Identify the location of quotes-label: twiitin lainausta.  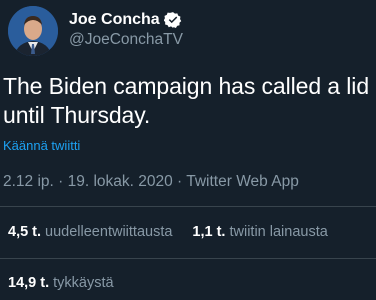
(278, 232).